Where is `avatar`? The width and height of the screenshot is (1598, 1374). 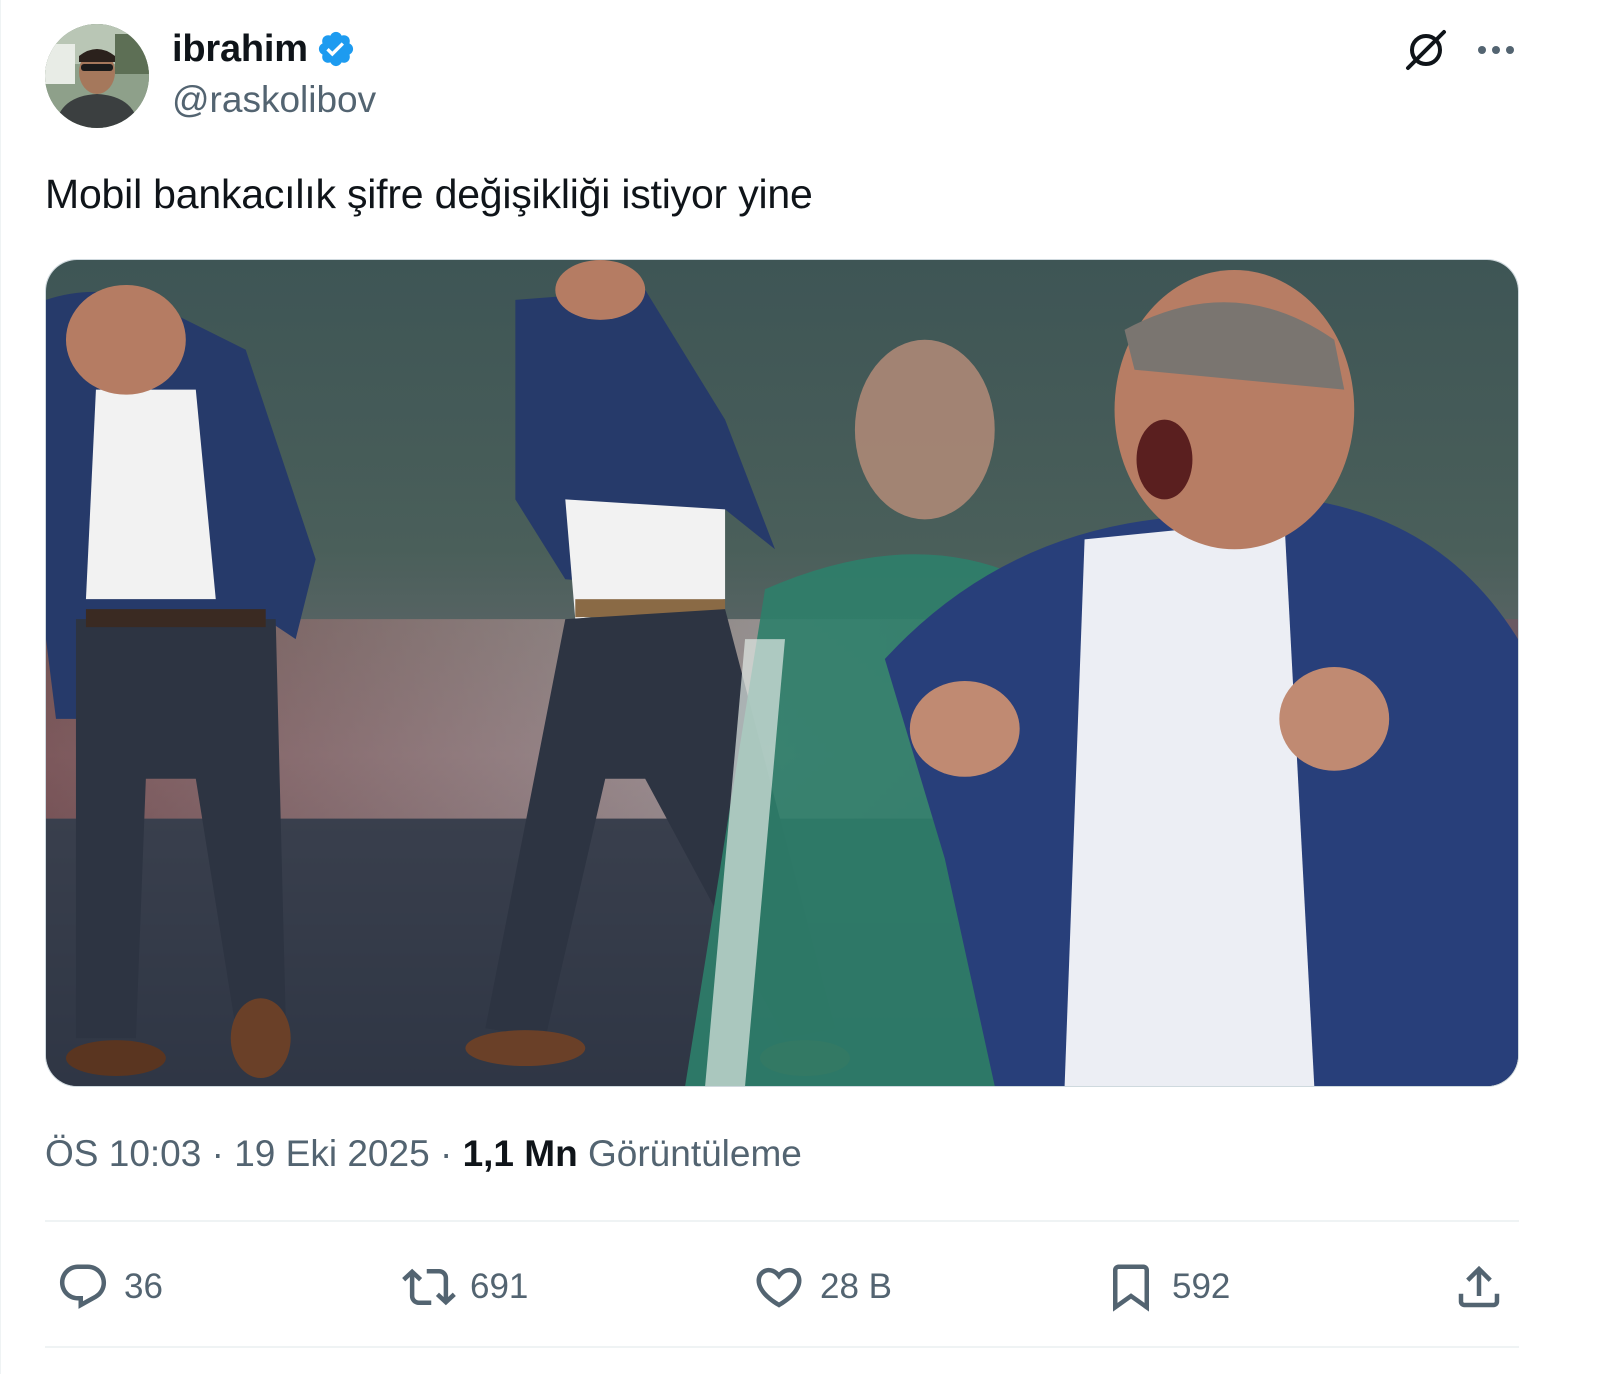 avatar is located at coordinates (97, 76).